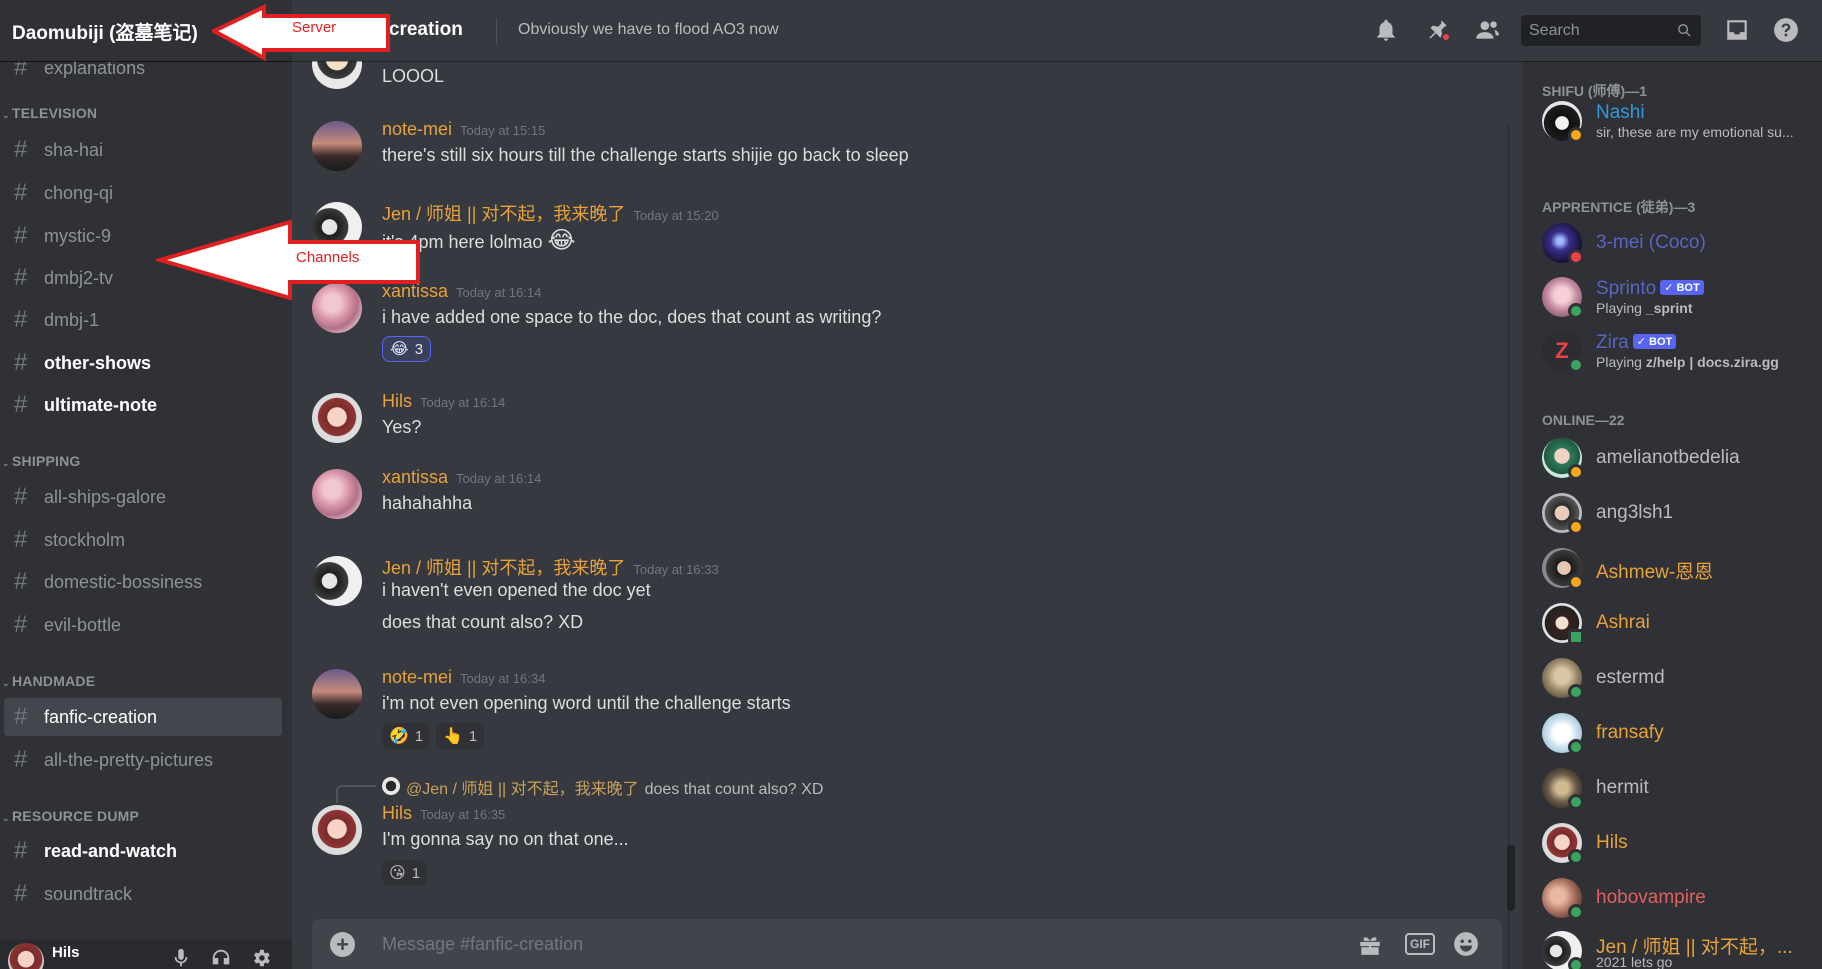 This screenshot has height=969, width=1822. Describe the element at coordinates (1420, 944) in the screenshot. I see `gif-button: GIF` at that location.